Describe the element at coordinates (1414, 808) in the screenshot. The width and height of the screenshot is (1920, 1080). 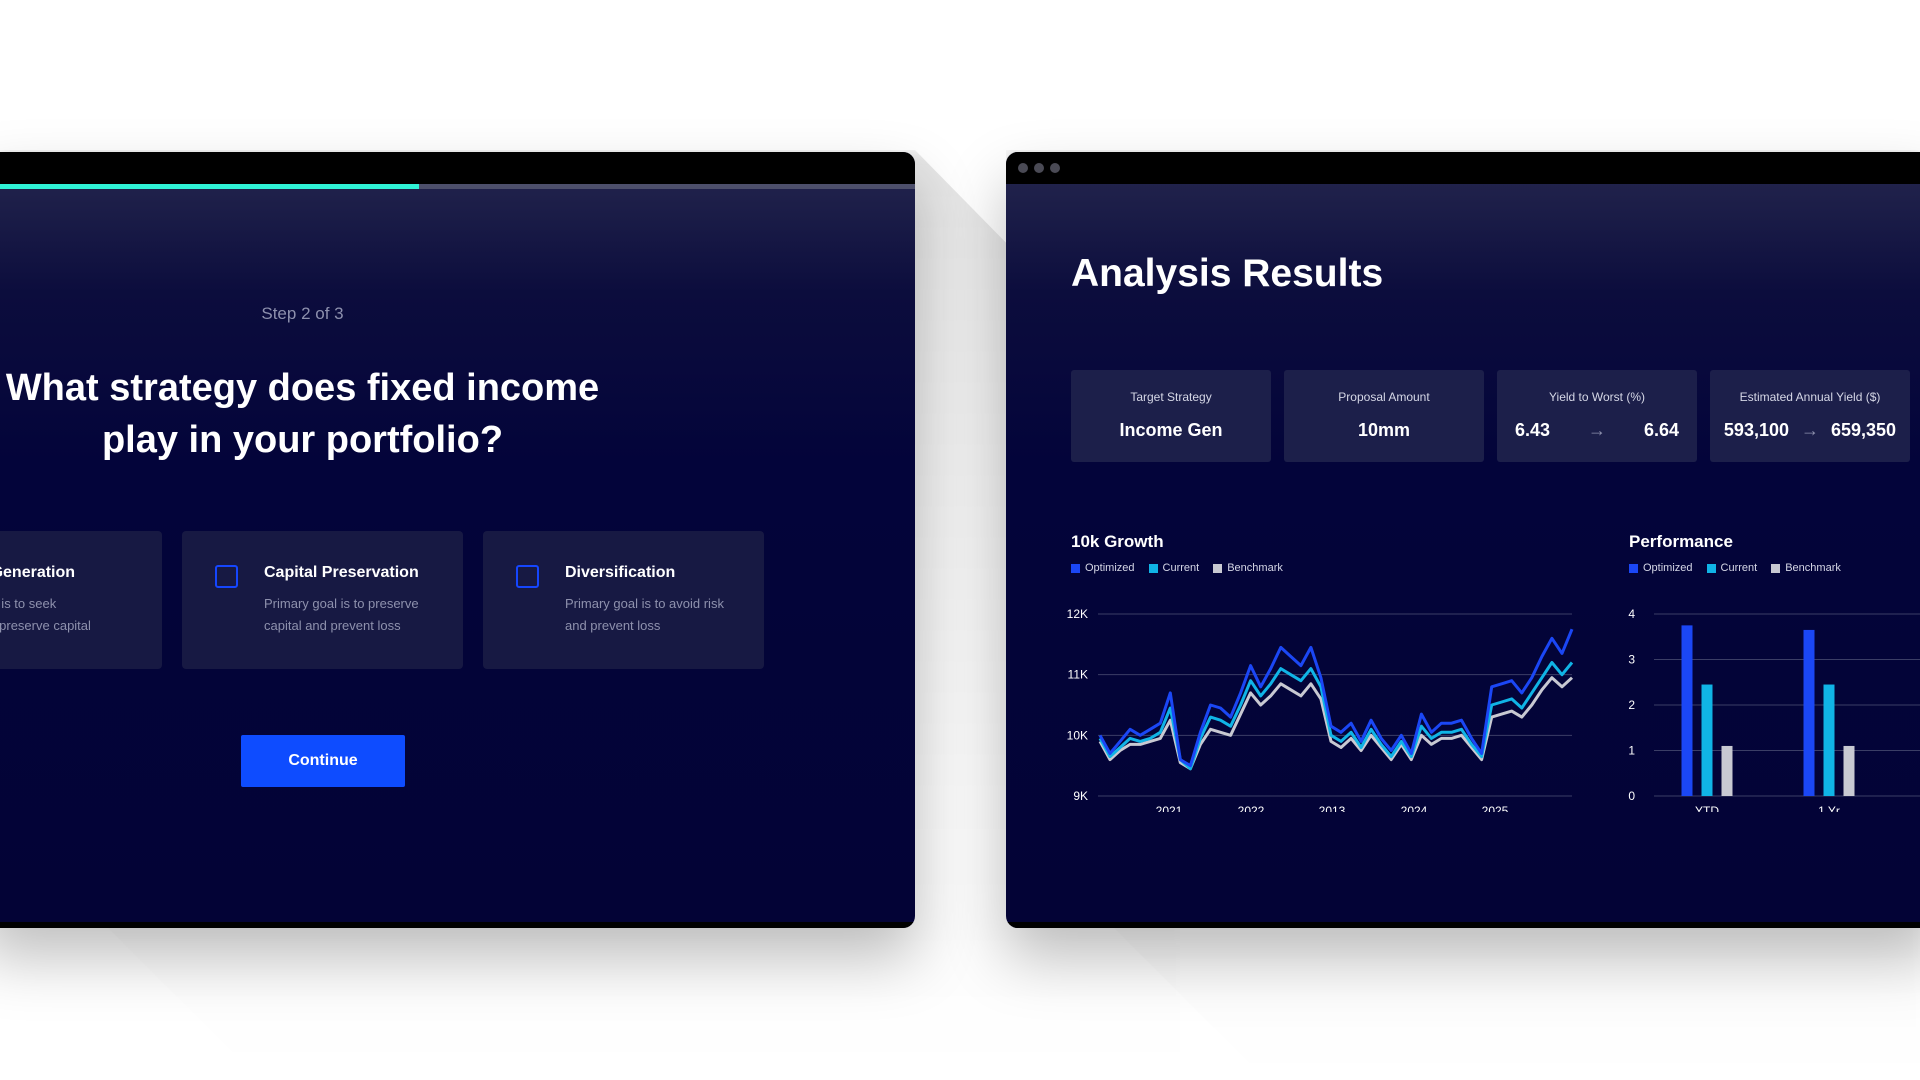
I see `x-tick-label: 2024` at that location.